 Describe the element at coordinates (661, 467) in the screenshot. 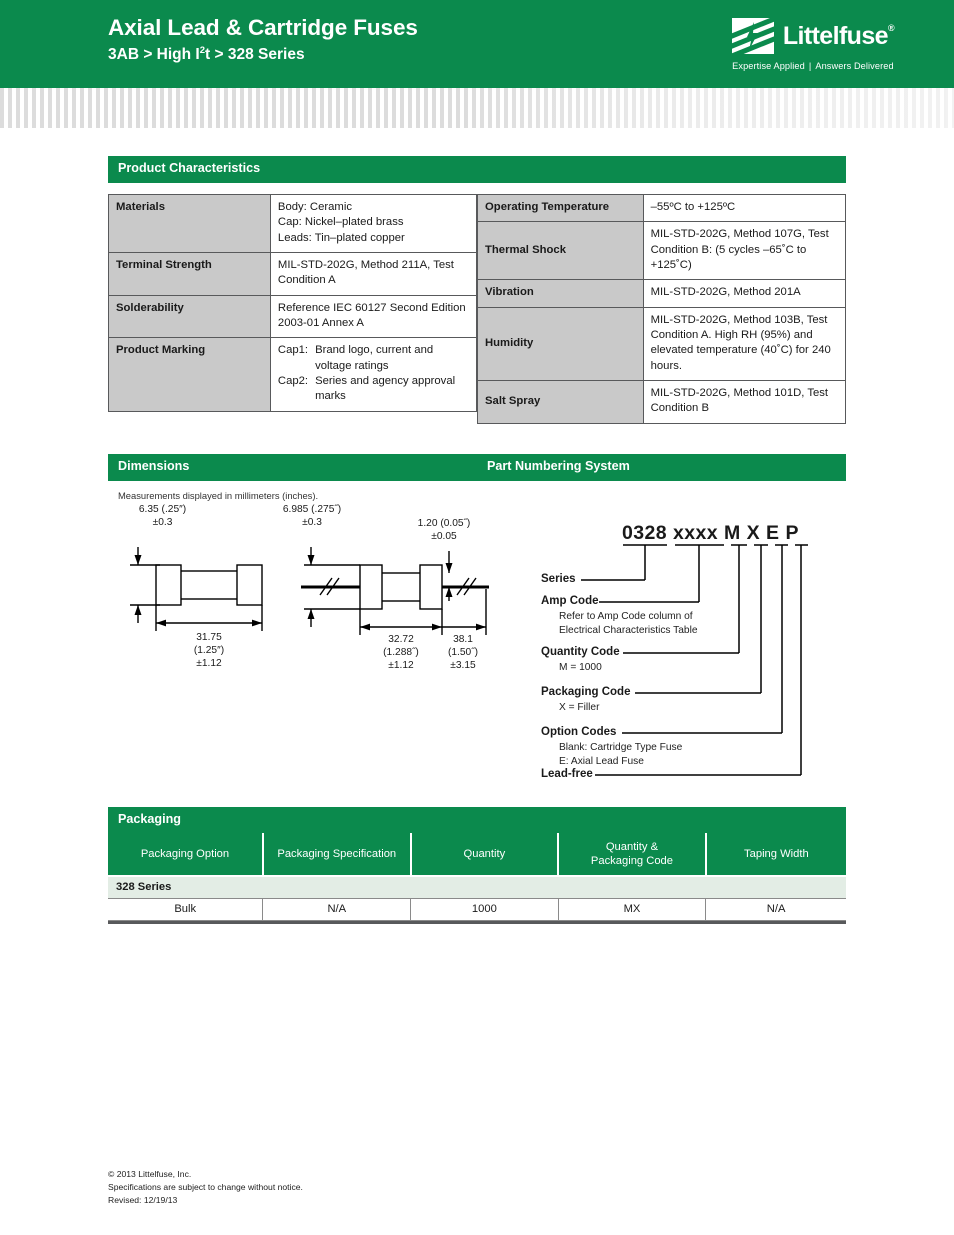

I see `section-header-part-numbering: Part Numbering System` at that location.